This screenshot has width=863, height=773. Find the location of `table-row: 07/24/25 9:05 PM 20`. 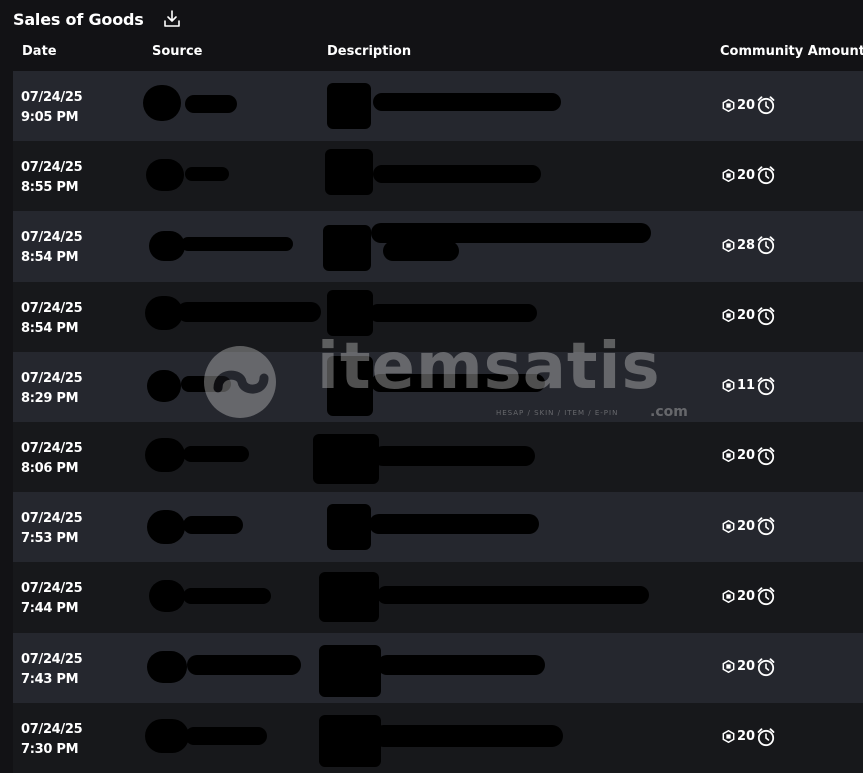

table-row: 07/24/25 9:05 PM 20 is located at coordinates (438, 106).